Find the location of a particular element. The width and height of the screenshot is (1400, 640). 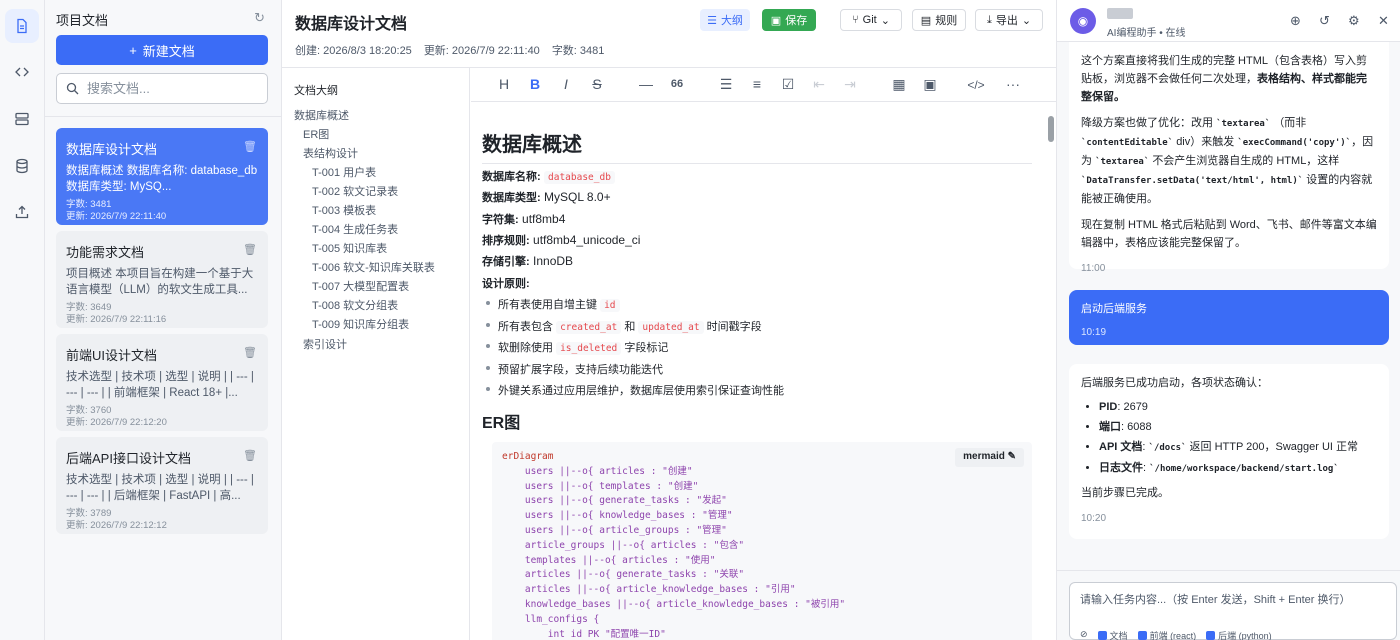

context-backend-checkbox: 后端 (python) is located at coordinates (1239, 634).